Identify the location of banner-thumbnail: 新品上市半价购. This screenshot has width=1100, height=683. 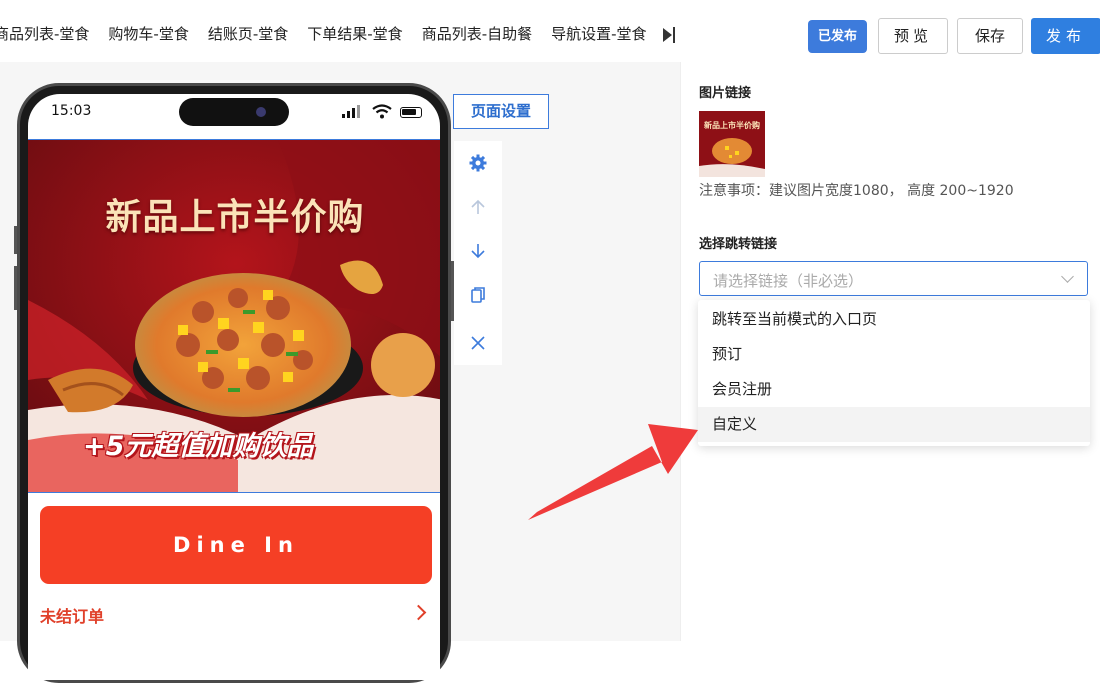
(732, 144).